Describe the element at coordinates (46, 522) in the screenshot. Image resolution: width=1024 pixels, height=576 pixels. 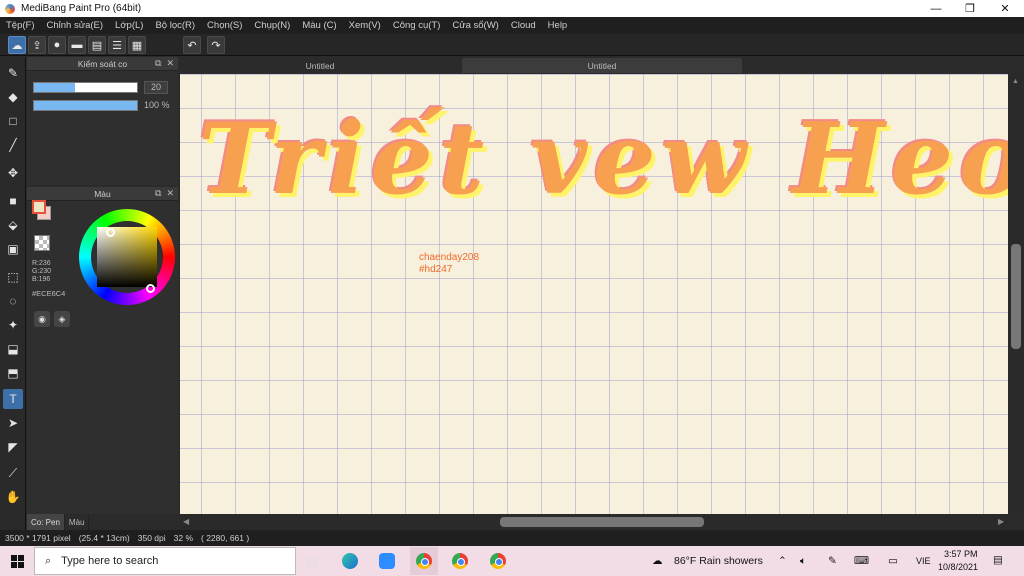
I see `tab-brush: Co: Pen` at that location.